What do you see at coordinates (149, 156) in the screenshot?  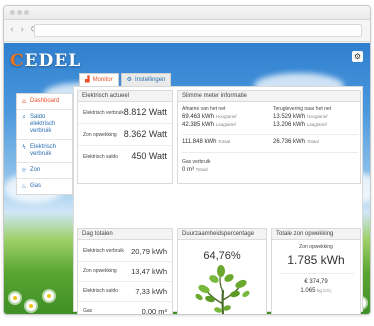 I see `row-value: 450 Watt` at bounding box center [149, 156].